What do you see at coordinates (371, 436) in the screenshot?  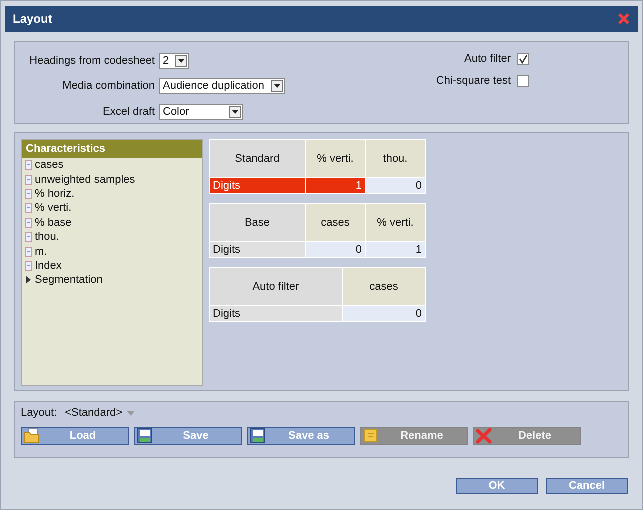 I see `note-icon` at bounding box center [371, 436].